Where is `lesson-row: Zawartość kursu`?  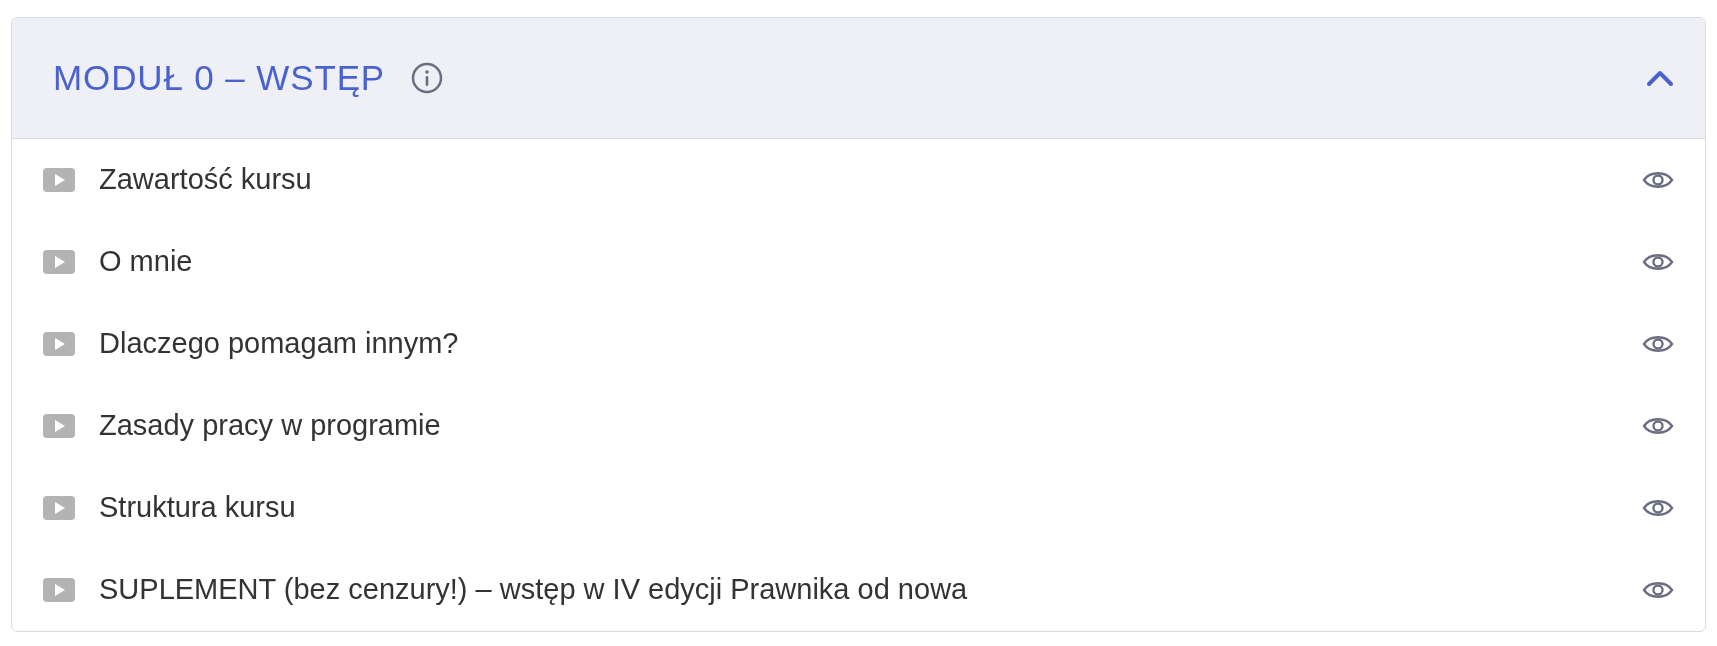 lesson-row: Zawartość kursu is located at coordinates (858, 180).